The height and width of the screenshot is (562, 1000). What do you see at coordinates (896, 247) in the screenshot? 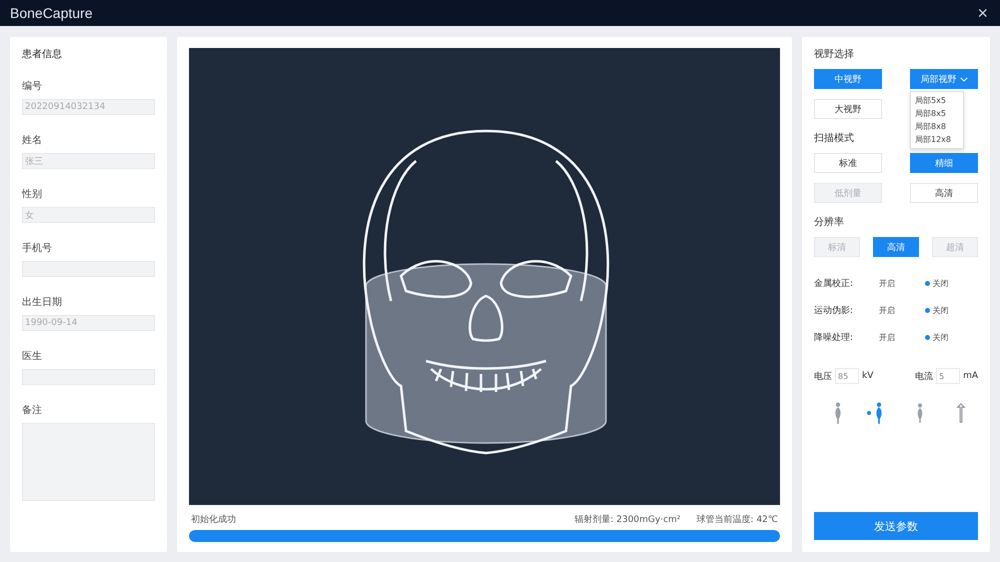
I see `resolution-button: 高清` at bounding box center [896, 247].